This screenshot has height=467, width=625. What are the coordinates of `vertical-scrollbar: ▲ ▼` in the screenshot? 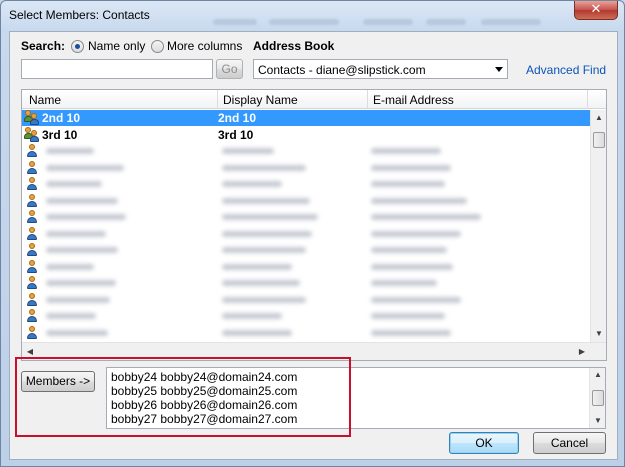 It's located at (598, 226).